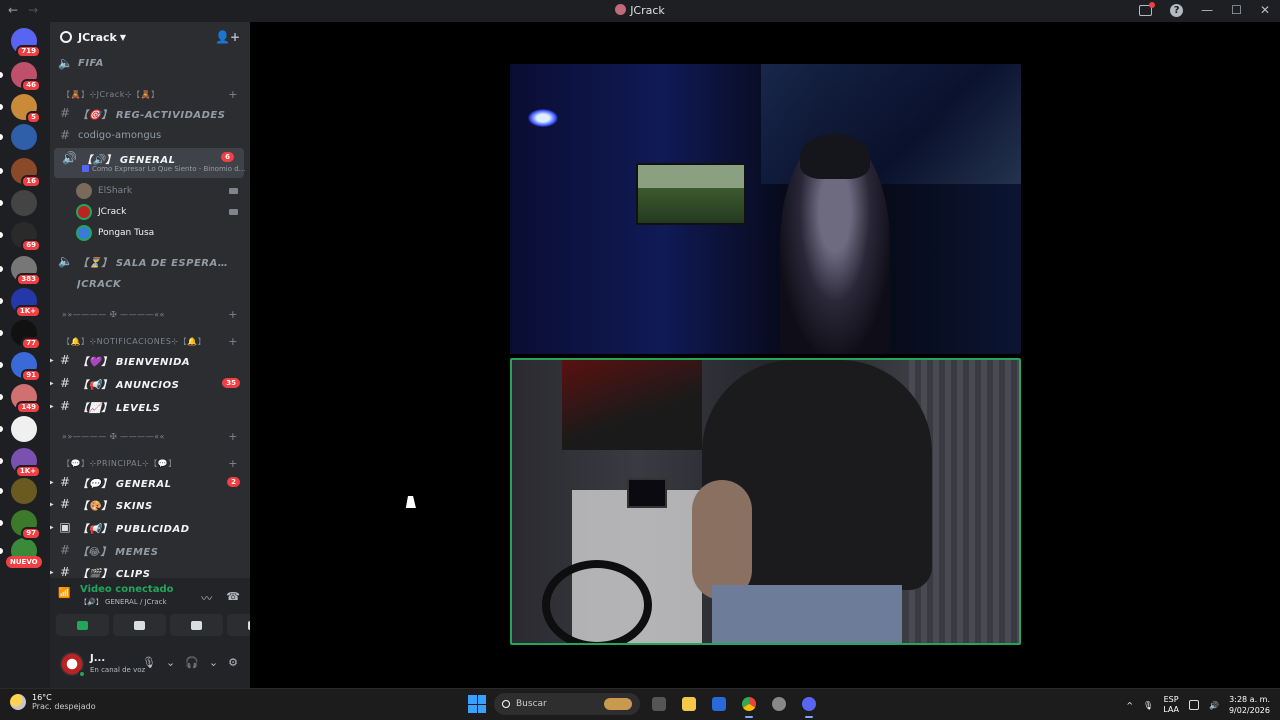 This screenshot has height=720, width=1280. I want to click on file-explorer-icon, so click(689, 704).